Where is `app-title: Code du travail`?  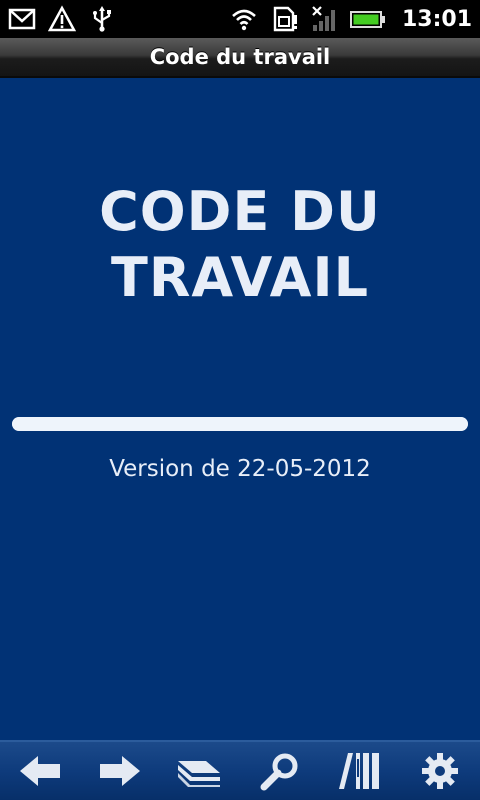 app-title: Code du travail is located at coordinates (240, 57).